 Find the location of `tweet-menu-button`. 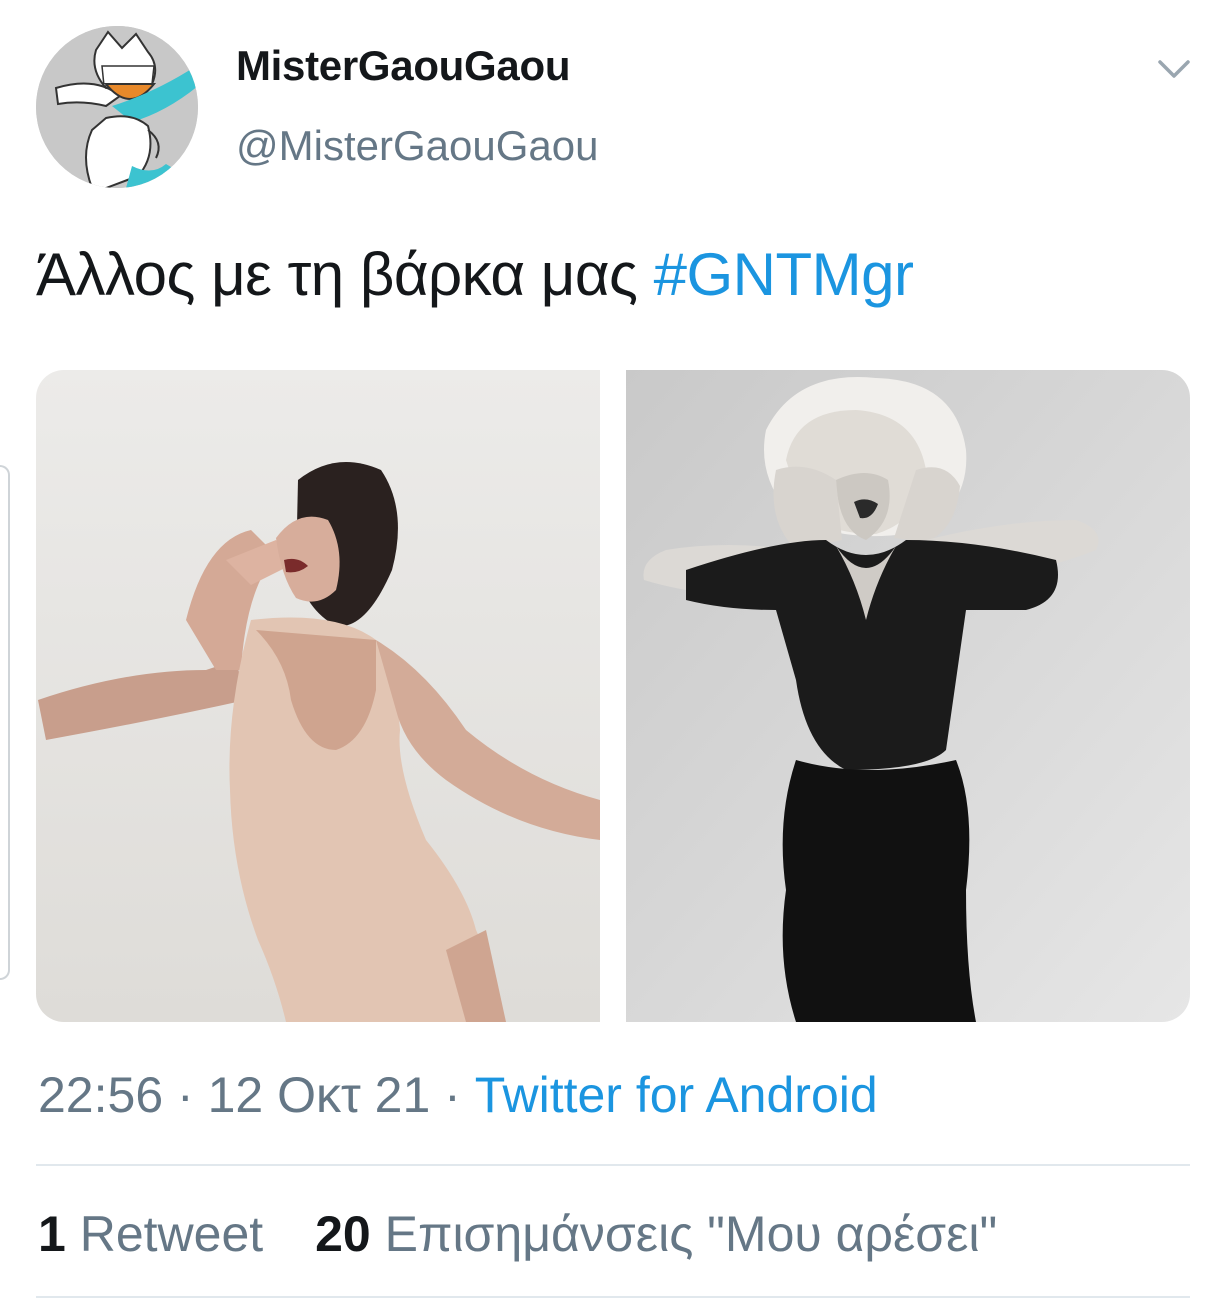

tweet-menu-button is located at coordinates (1174, 70).